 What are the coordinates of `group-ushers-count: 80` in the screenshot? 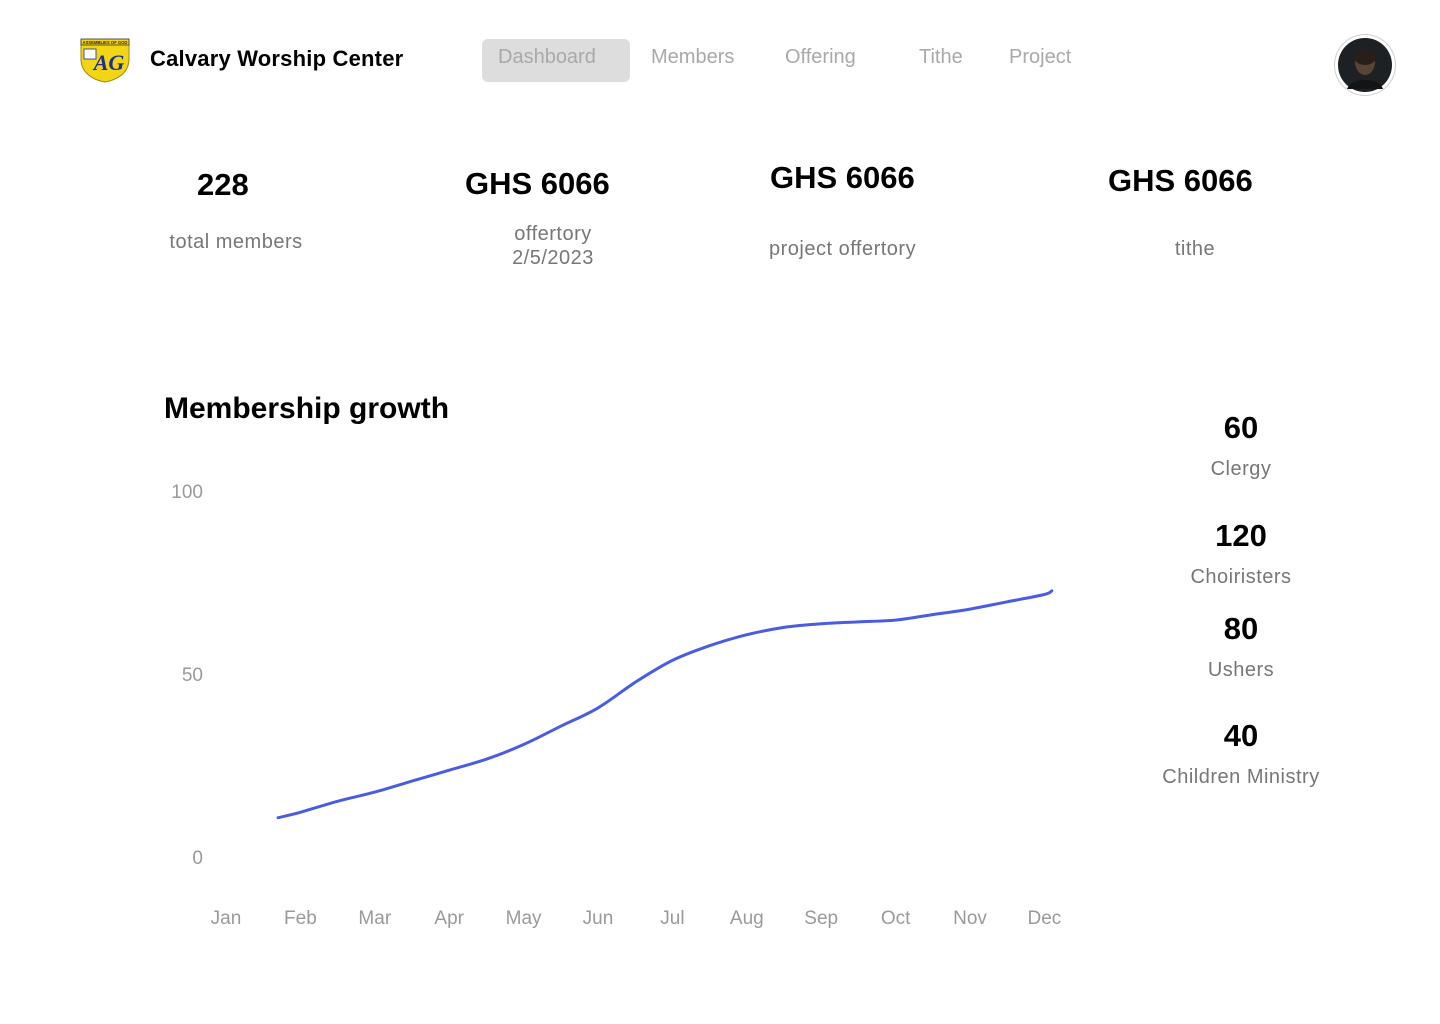 It's located at (1241, 628).